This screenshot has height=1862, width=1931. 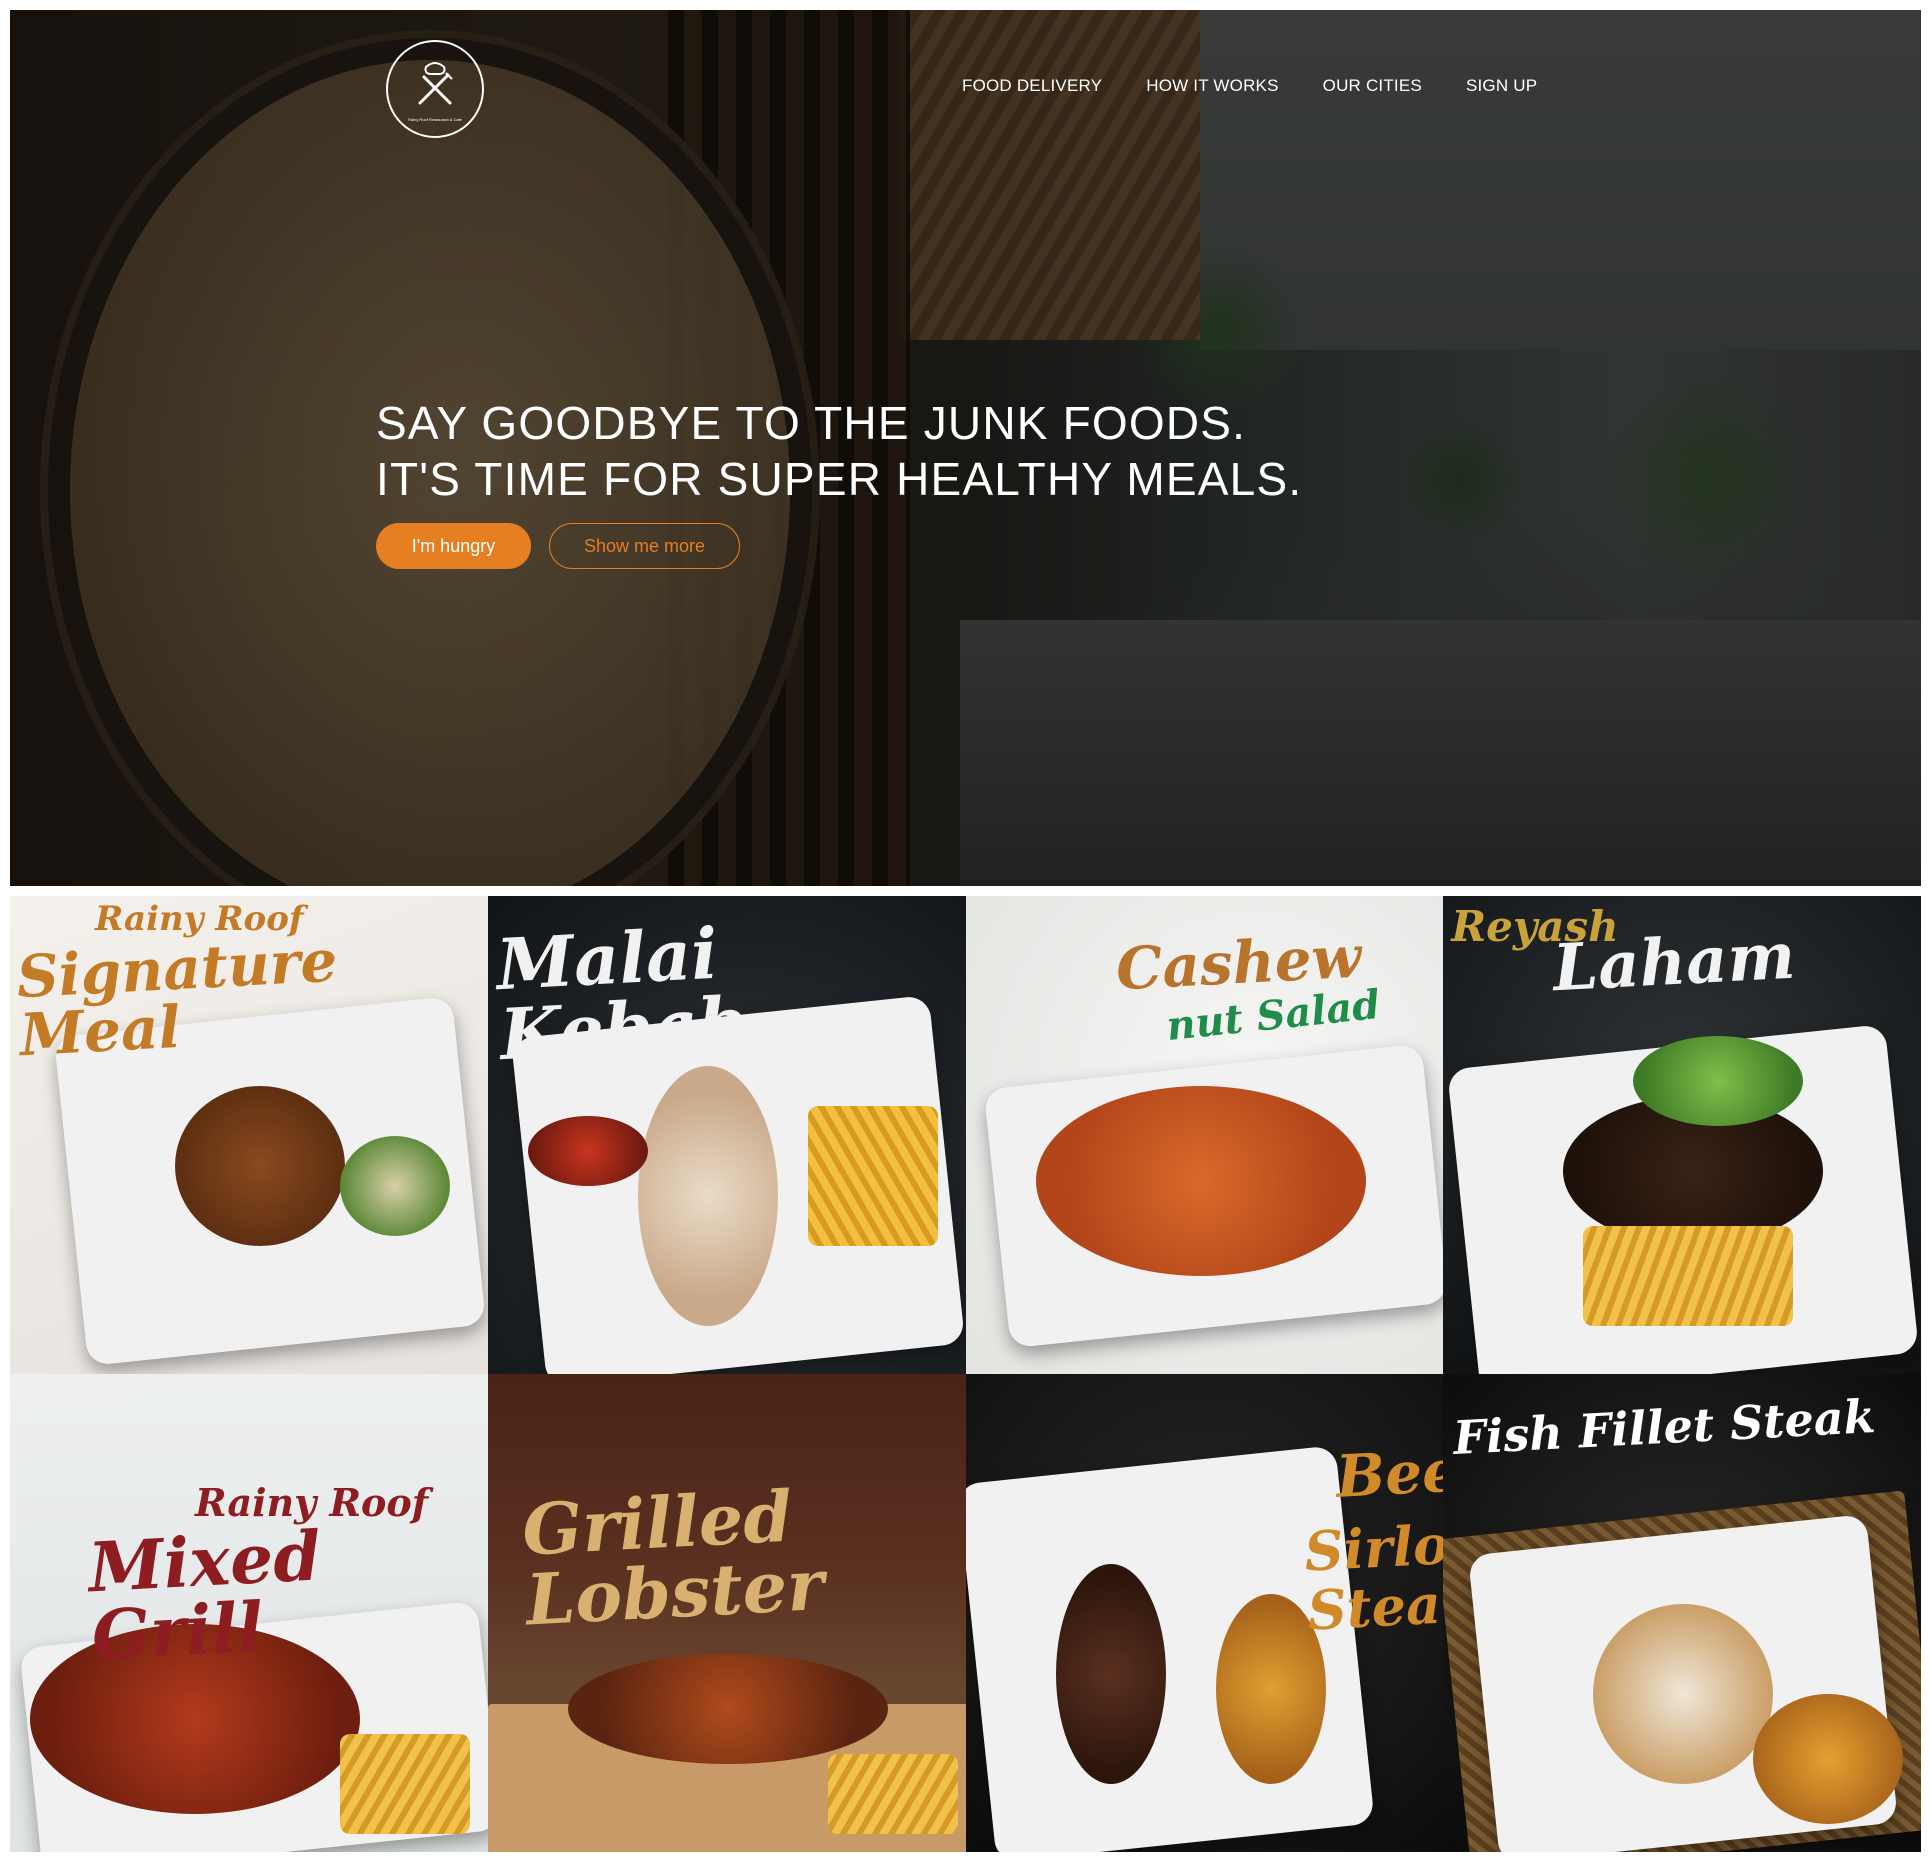 What do you see at coordinates (1501, 86) in the screenshot?
I see `nav-sign-up: SIGN UP` at bounding box center [1501, 86].